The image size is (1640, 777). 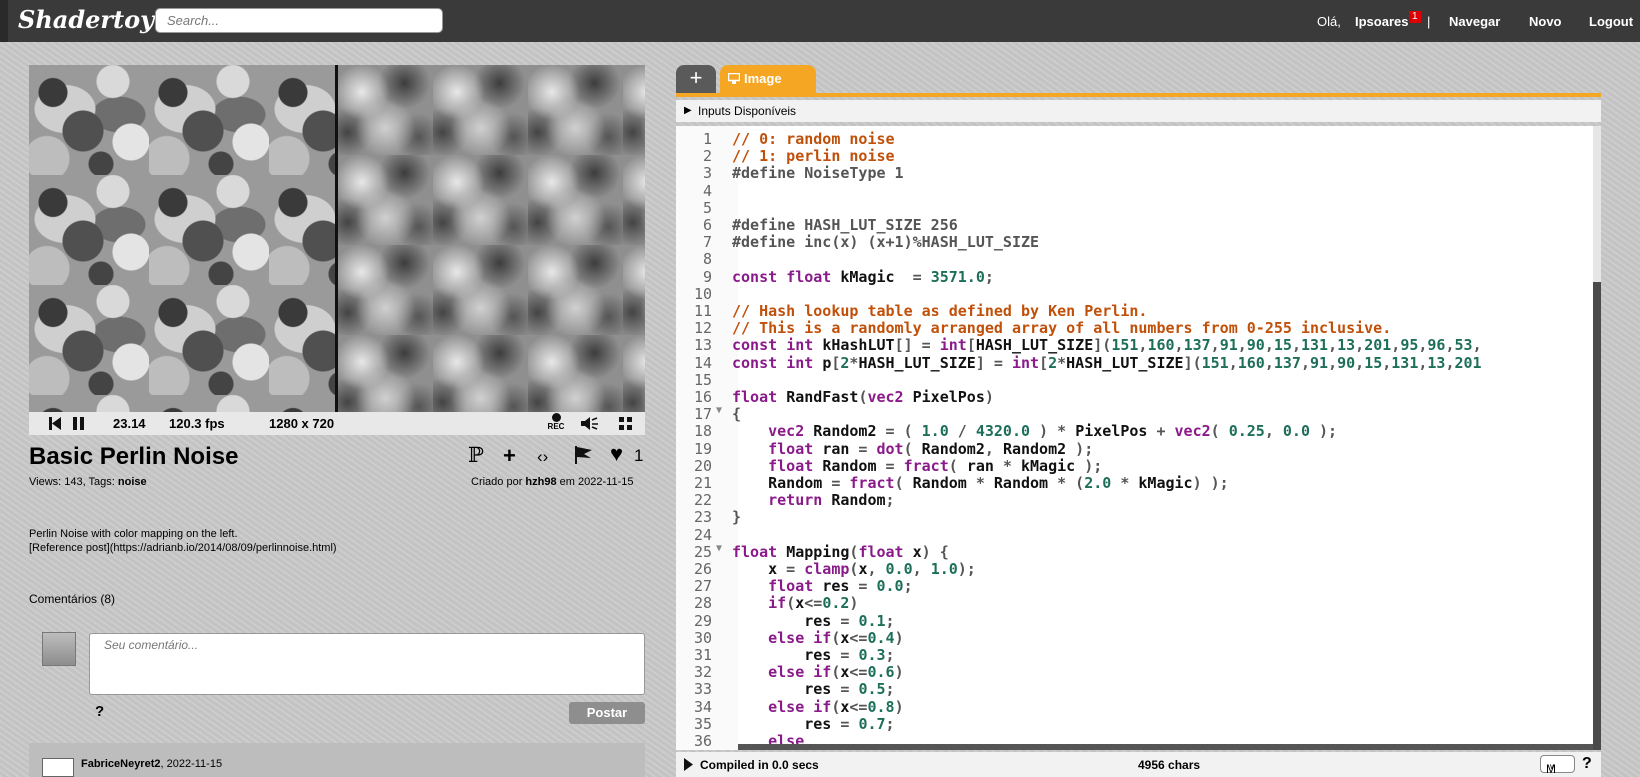 I want to click on time-display: 23.14, so click(x=129, y=423).